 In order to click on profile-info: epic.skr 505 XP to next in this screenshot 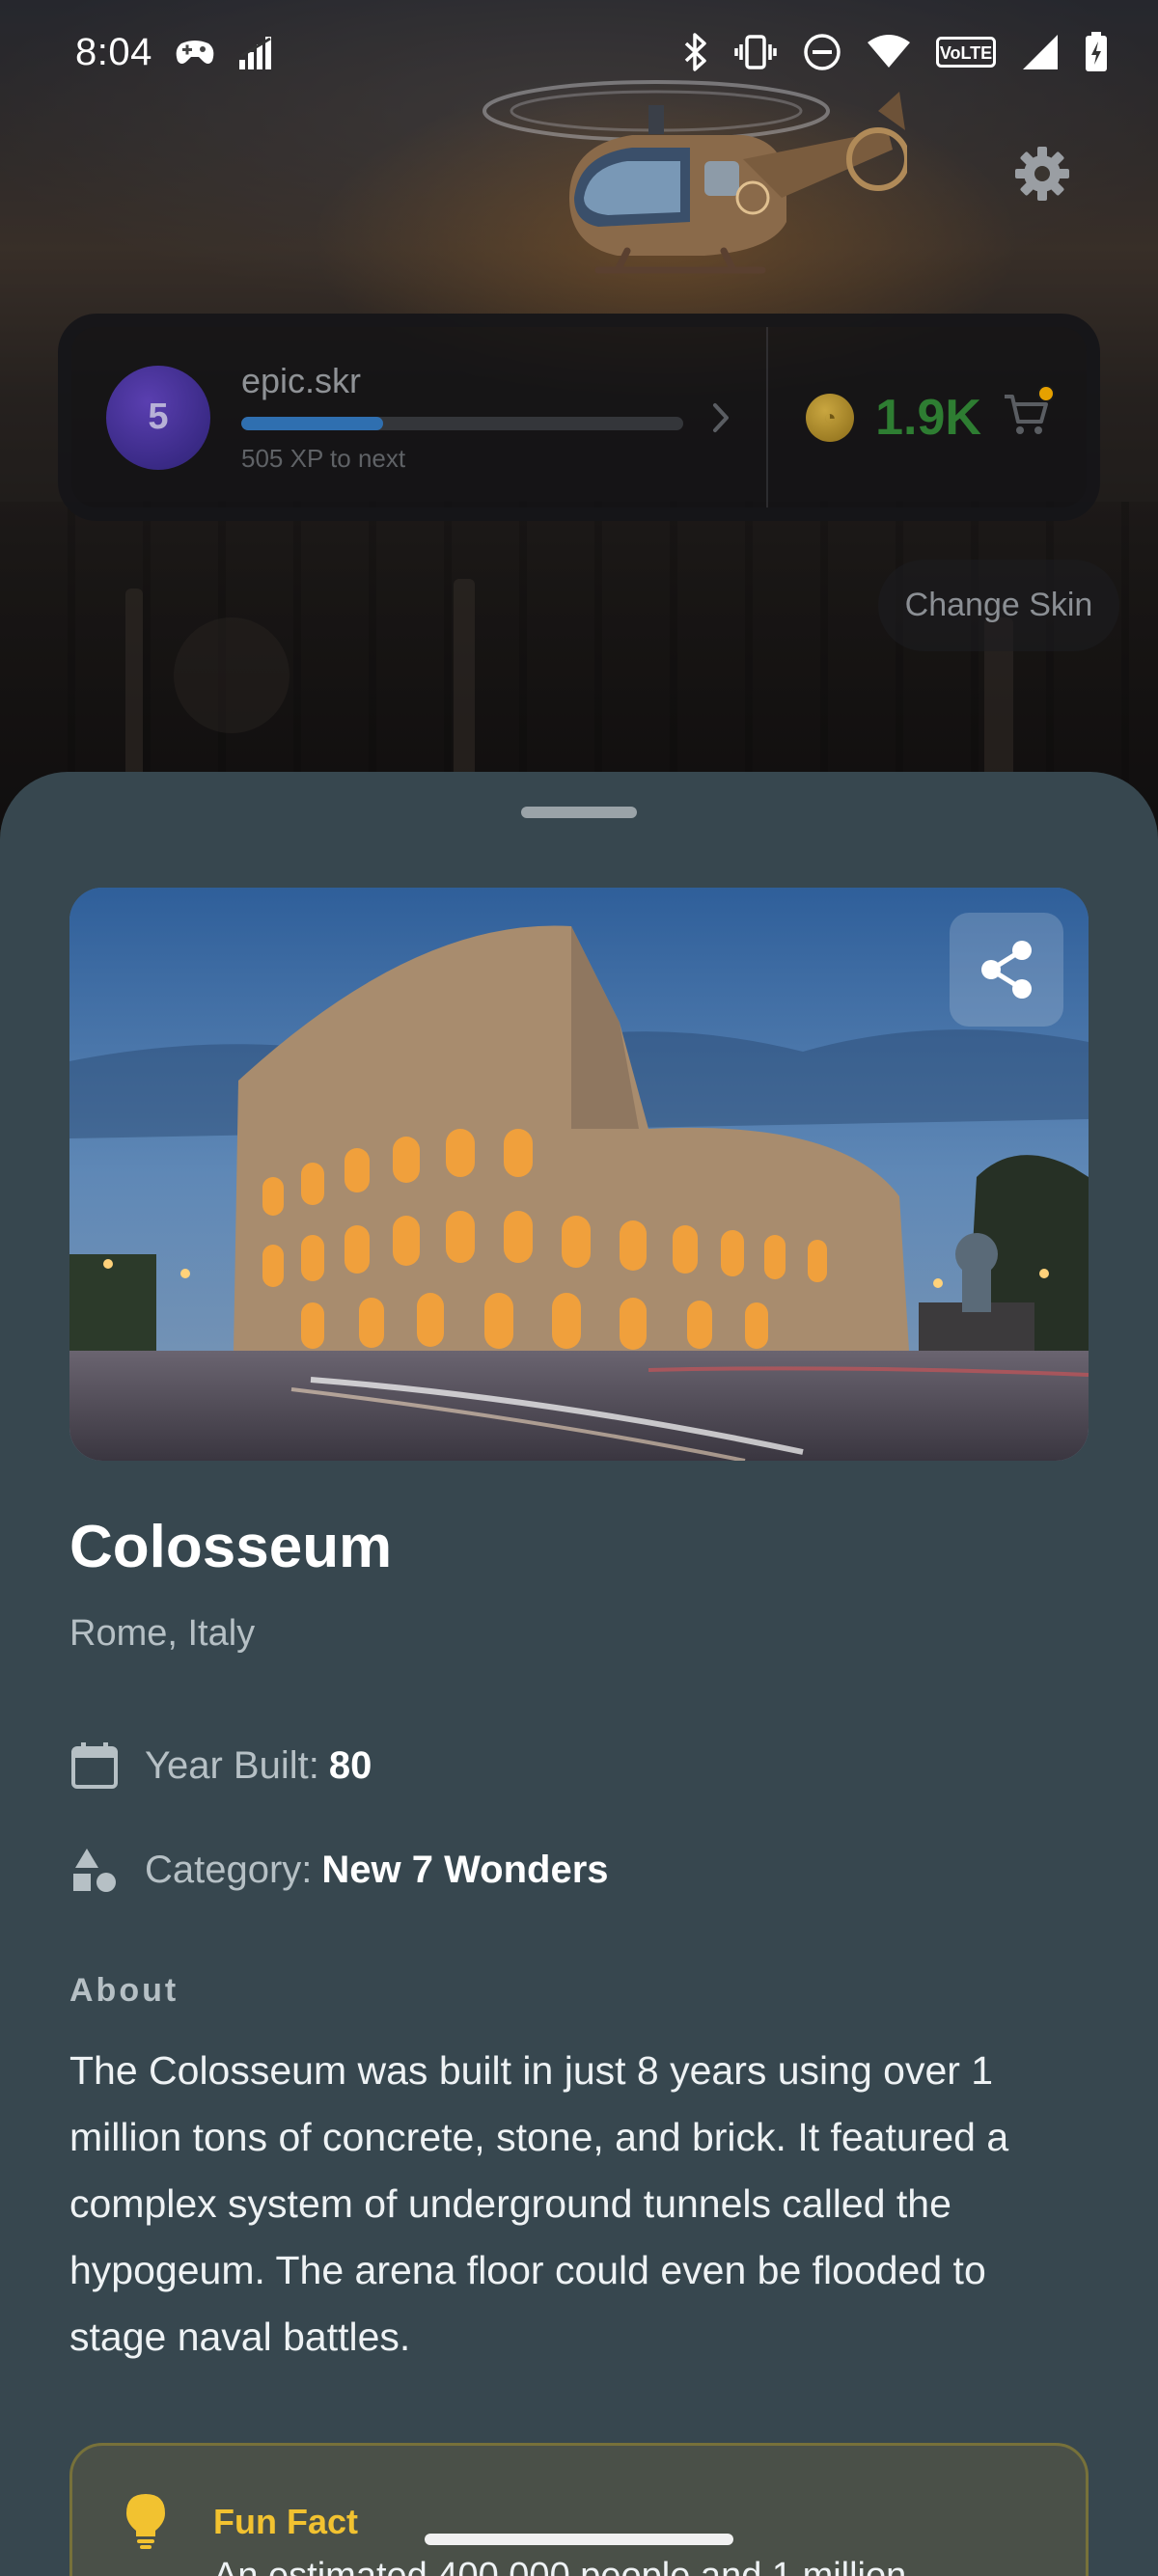, I will do `click(463, 418)`.